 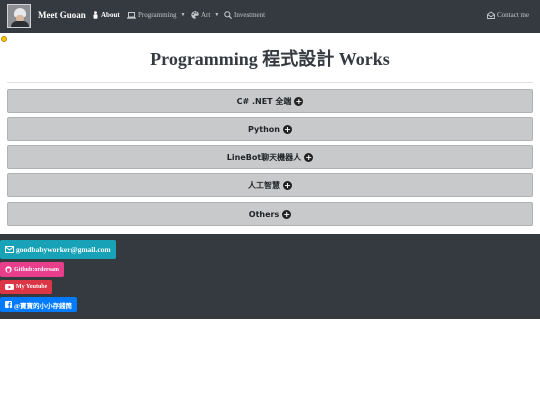 I want to click on nav-art: Art ▼, so click(x=205, y=15).